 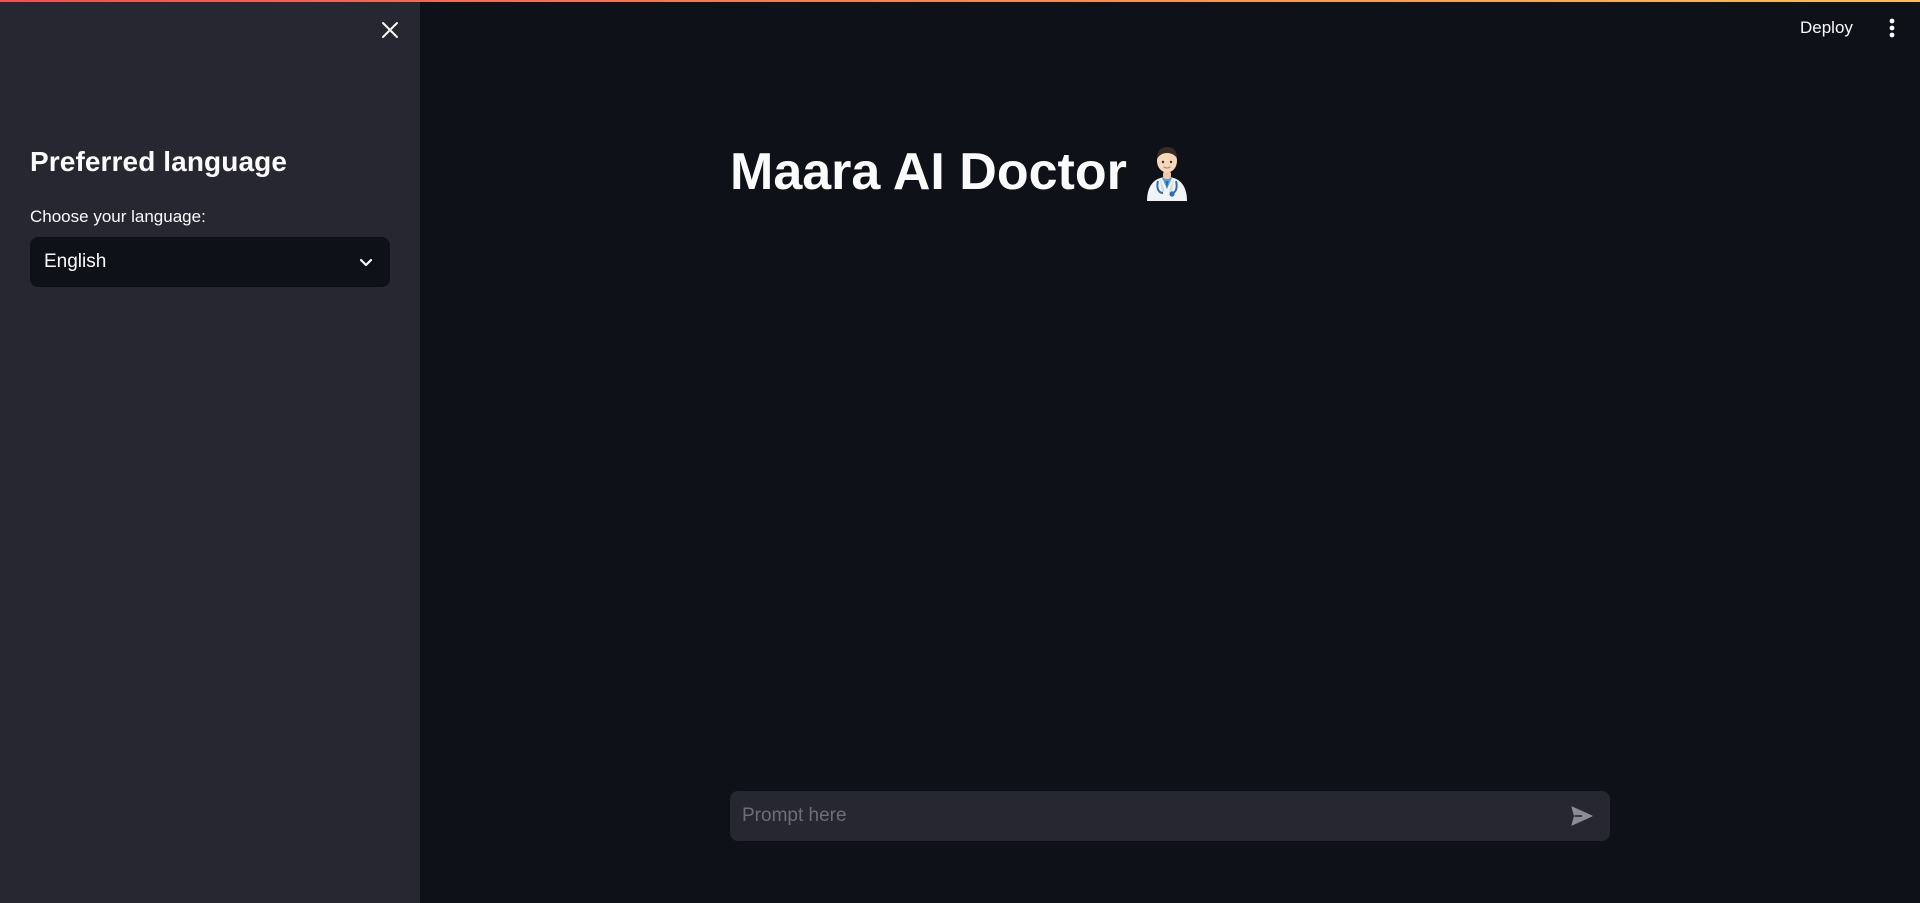 What do you see at coordinates (366, 262) in the screenshot?
I see `chevron-down-icon` at bounding box center [366, 262].